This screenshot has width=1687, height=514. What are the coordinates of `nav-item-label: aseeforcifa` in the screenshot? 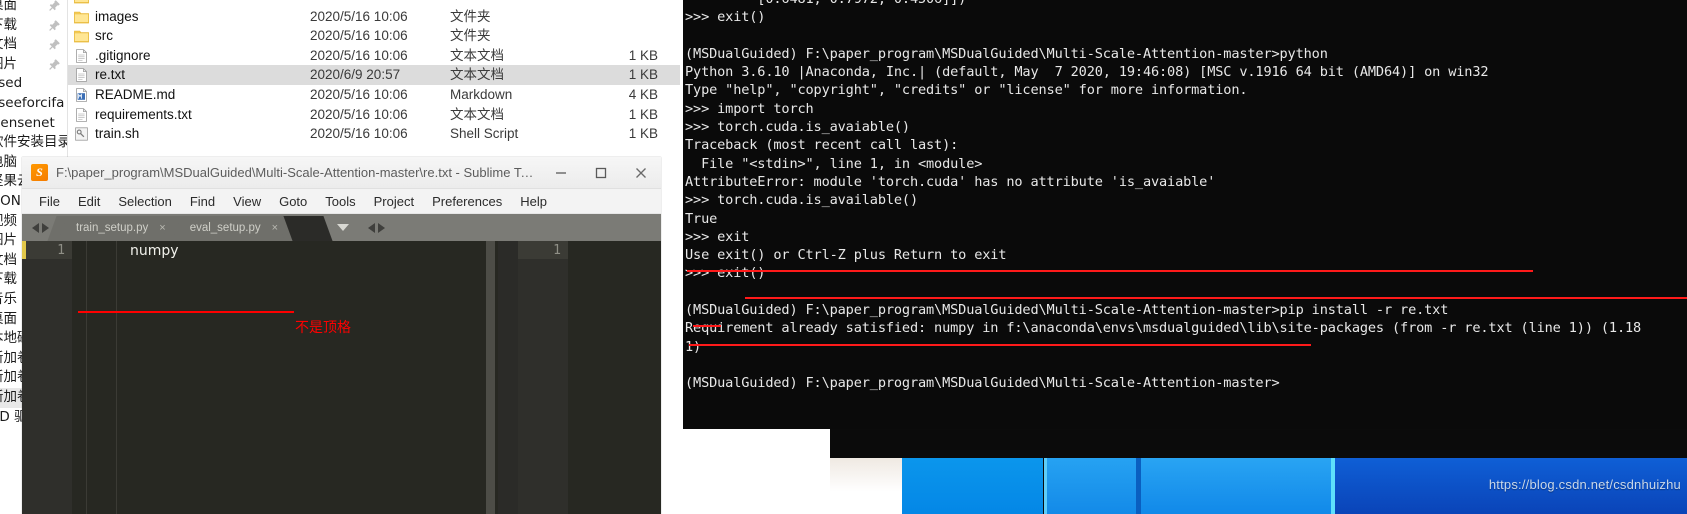 It's located at (32, 103).